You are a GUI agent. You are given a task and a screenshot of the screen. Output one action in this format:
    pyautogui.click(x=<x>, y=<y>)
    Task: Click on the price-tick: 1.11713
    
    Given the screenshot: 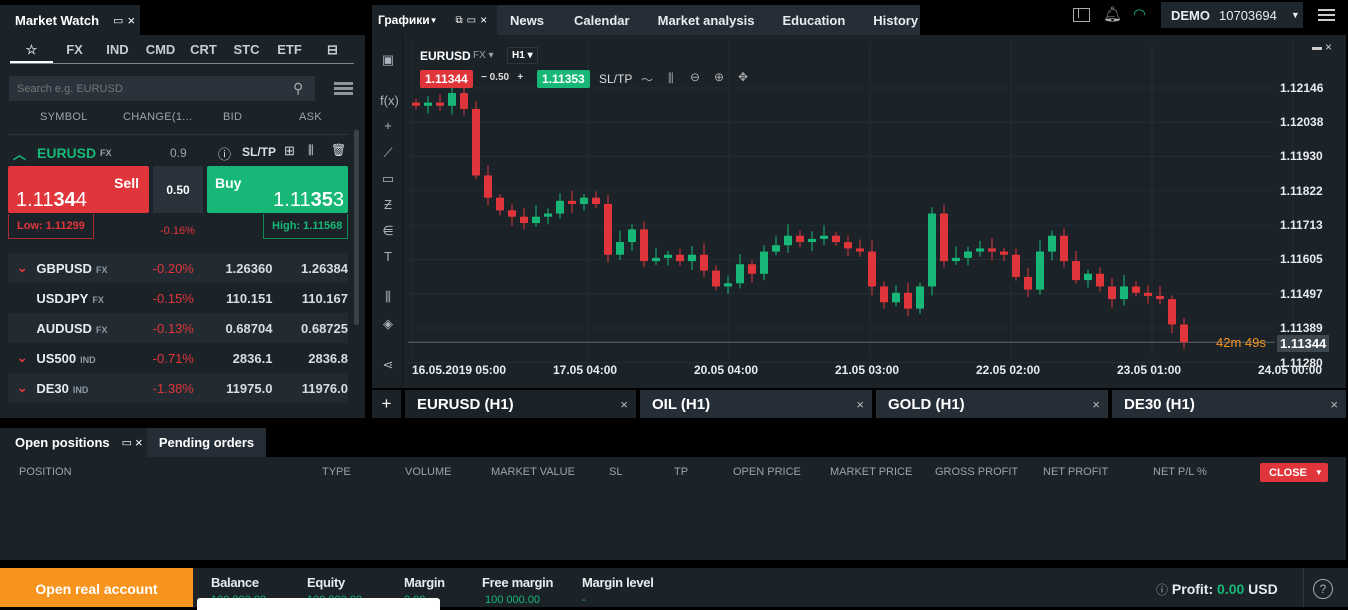 What is the action you would take?
    pyautogui.click(x=1301, y=225)
    